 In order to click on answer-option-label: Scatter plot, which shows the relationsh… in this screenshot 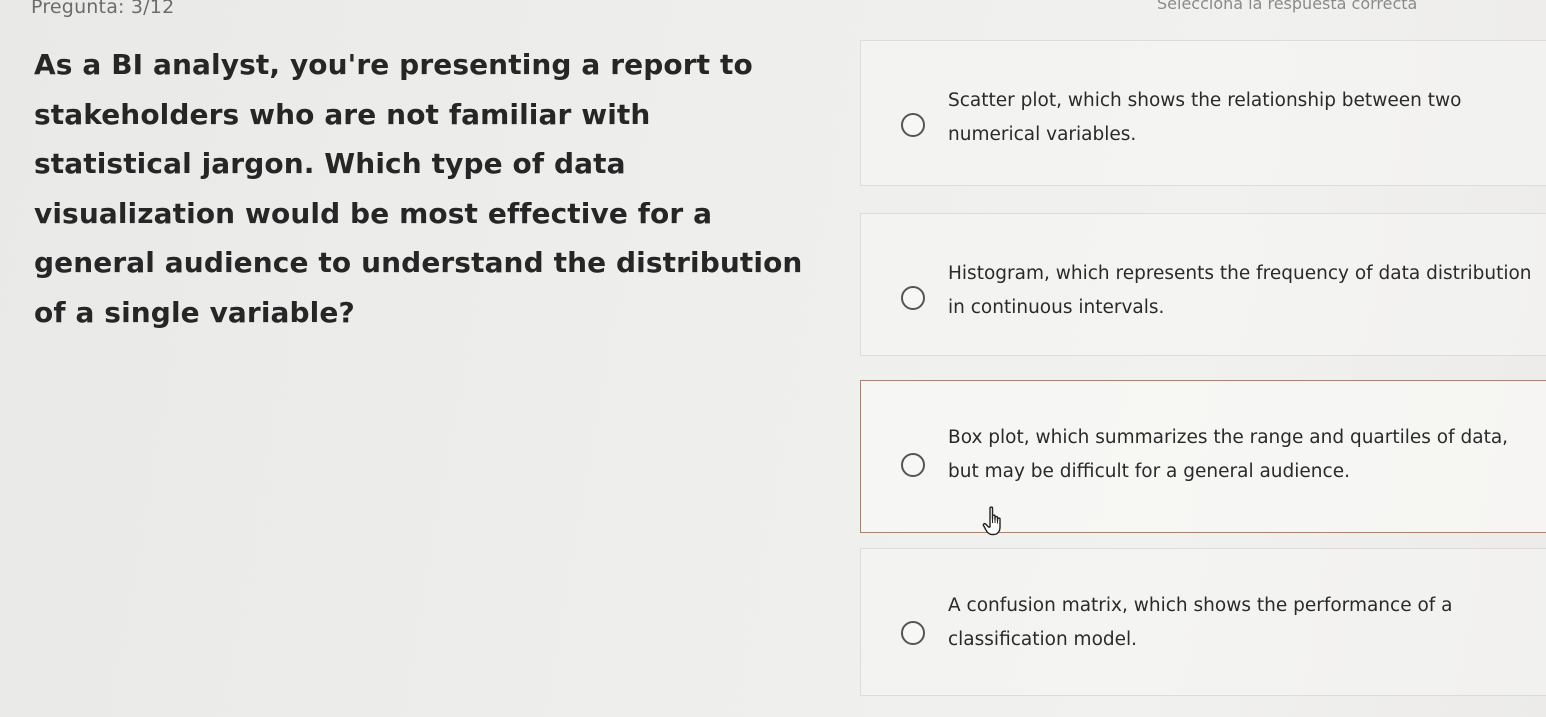, I will do `click(1205, 117)`.